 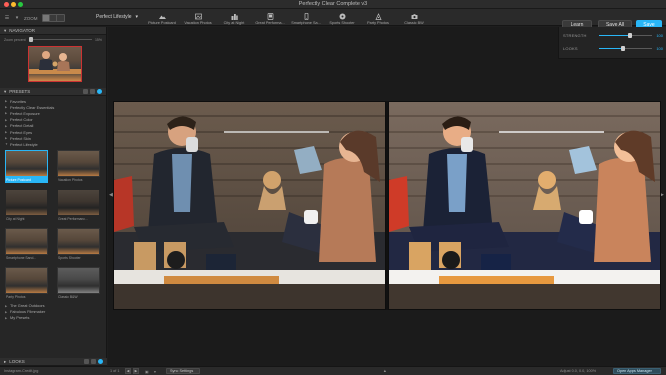 I want to click on open-apps-manager-button: Open Apps Manager, so click(x=637, y=371).